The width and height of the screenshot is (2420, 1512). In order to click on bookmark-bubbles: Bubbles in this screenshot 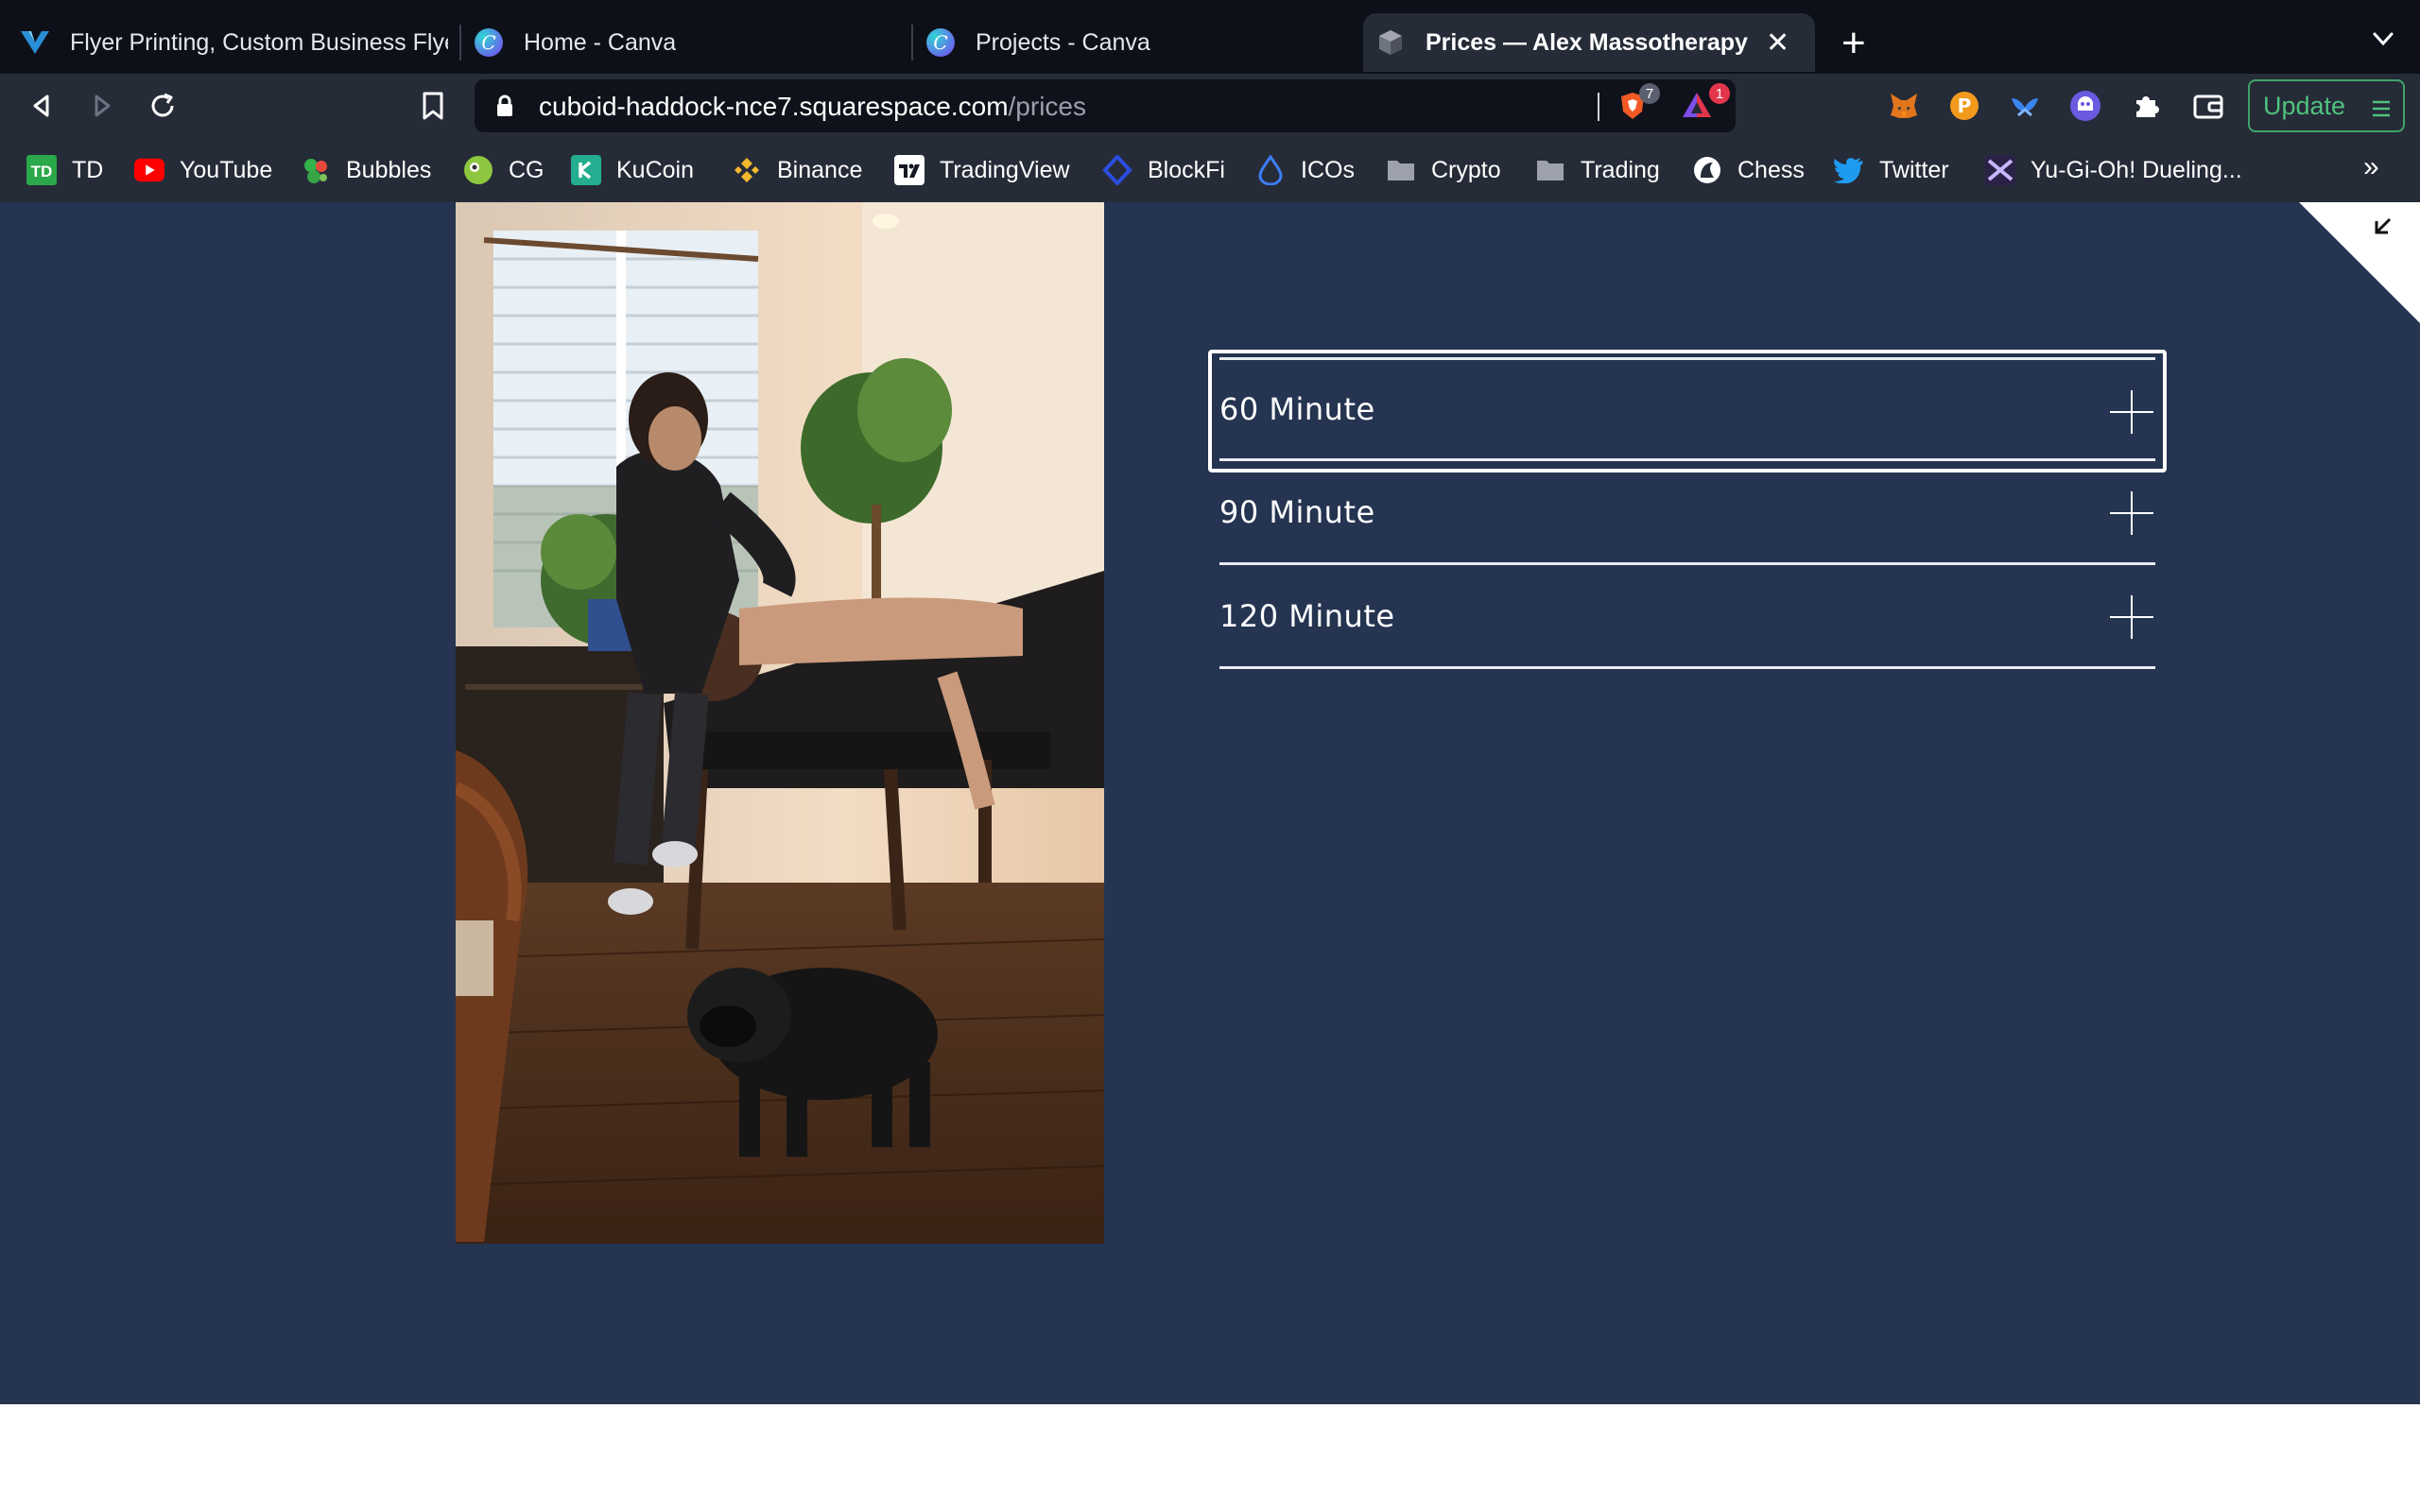, I will do `click(366, 170)`.